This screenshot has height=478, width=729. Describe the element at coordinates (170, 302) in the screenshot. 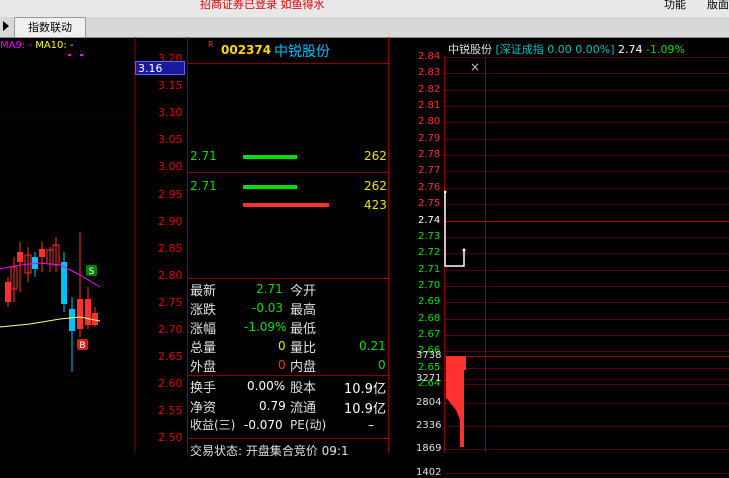

I see `kline-y-tick: 2.75` at that location.